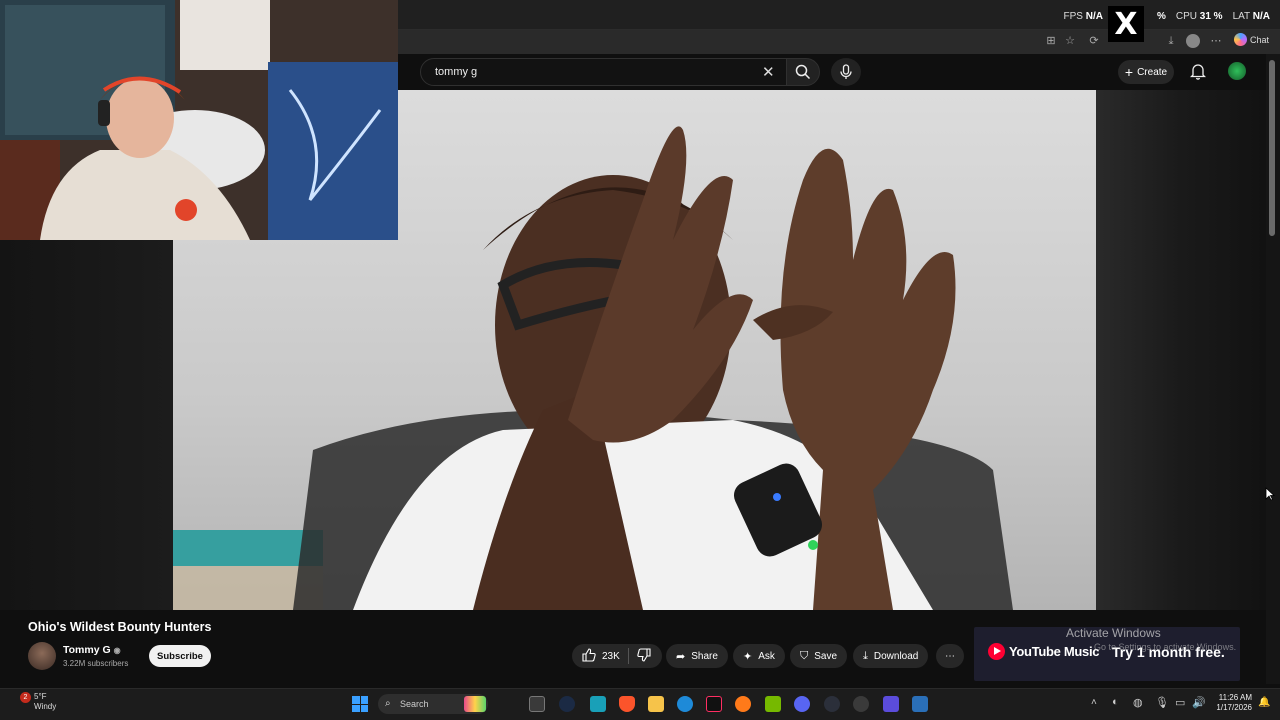 This screenshot has width=1280, height=720. Describe the element at coordinates (1115, 702) in the screenshot. I see `tray-app-icon: ◐` at that location.